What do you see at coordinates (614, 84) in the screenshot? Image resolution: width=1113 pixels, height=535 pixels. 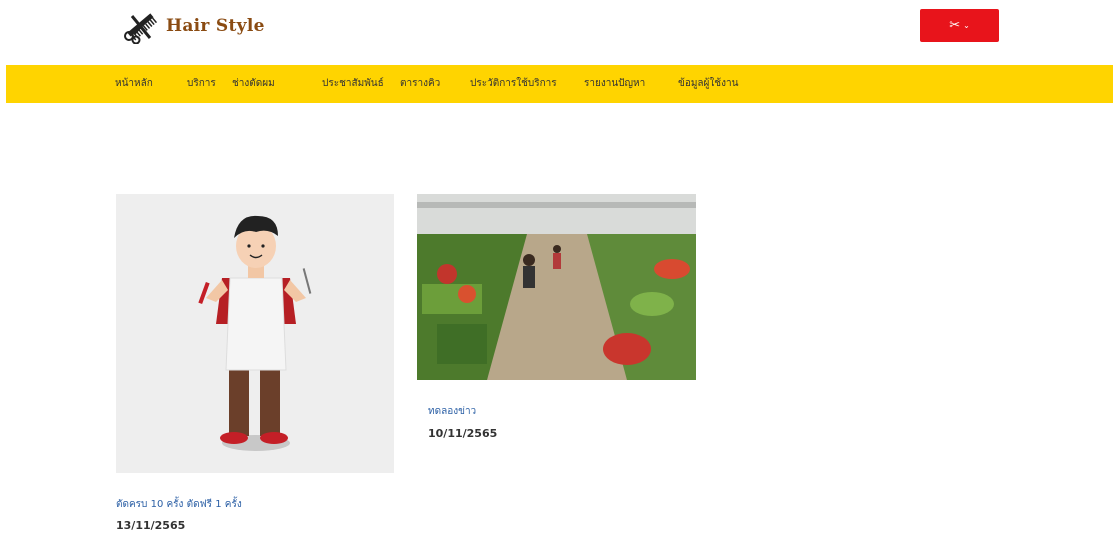 I see `nav-report-problem: รายงานปัญหา` at bounding box center [614, 84].